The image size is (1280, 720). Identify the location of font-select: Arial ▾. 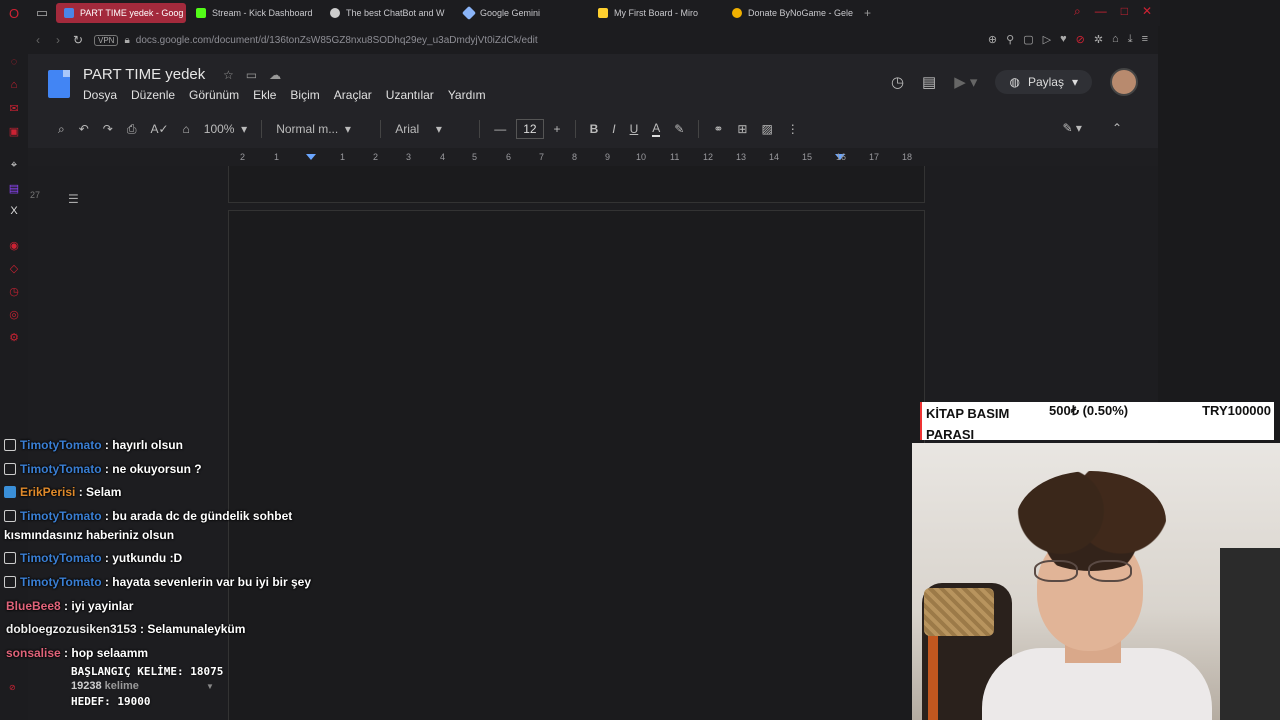
(430, 129).